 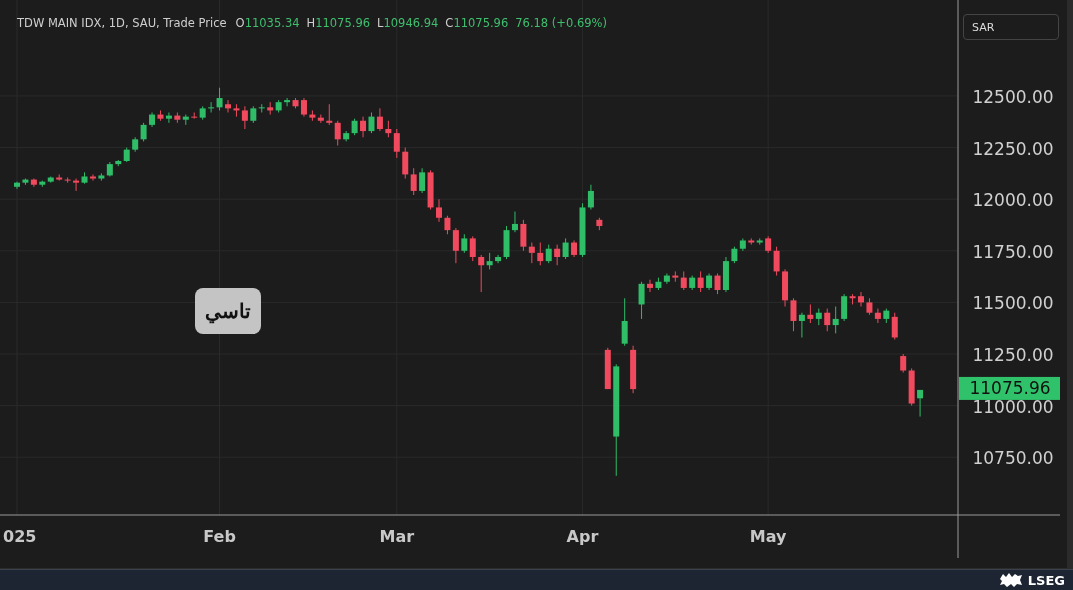 I want to click on y-axis-label: 11250.00, so click(x=1013, y=355).